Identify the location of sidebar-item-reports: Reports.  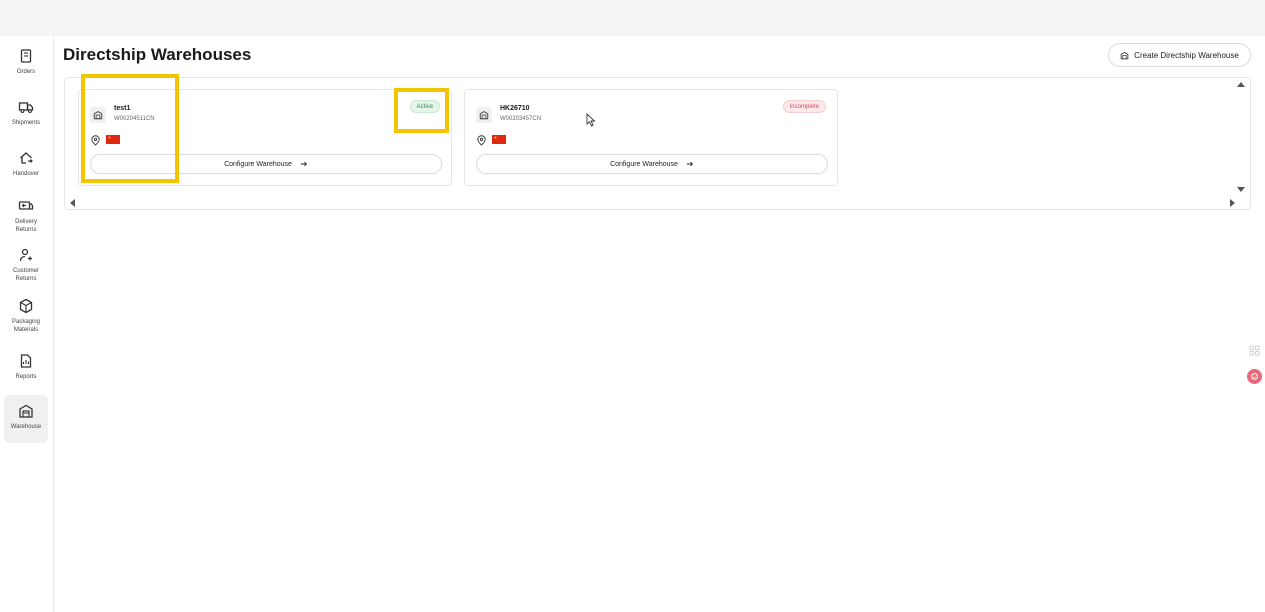
(26, 367).